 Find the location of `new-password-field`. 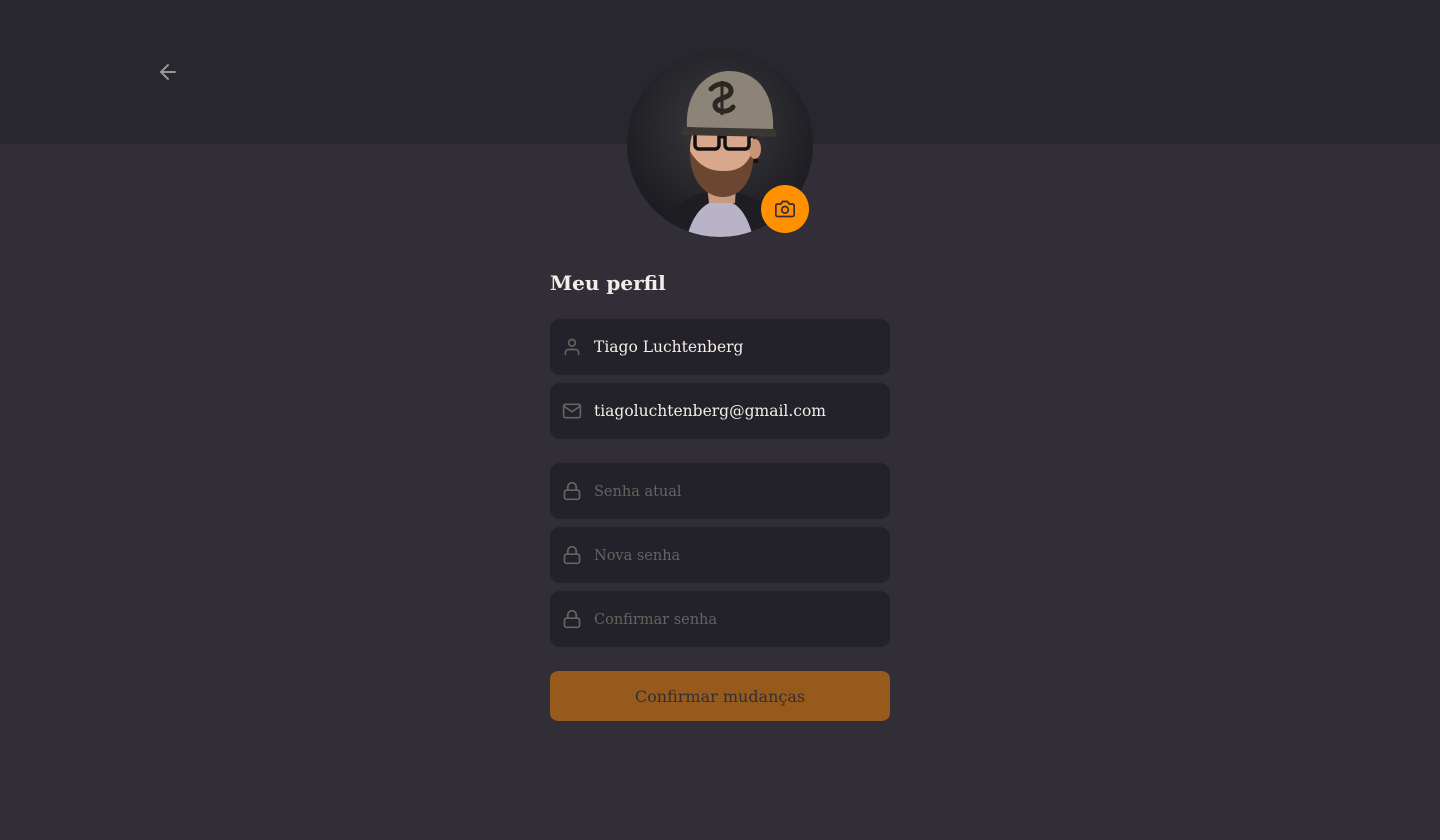

new-password-field is located at coordinates (720, 555).